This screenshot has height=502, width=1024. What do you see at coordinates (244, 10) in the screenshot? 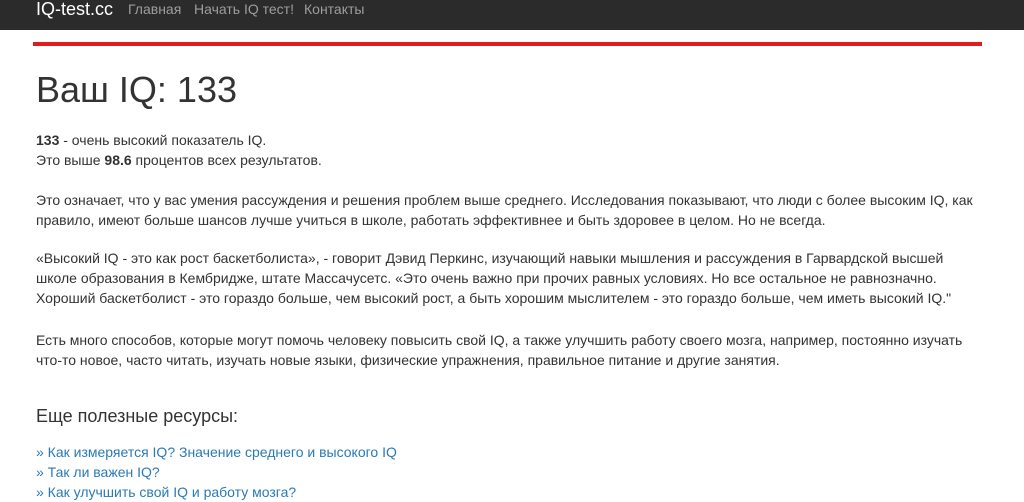
I see `nav-link-start-test: Начать IQ тест!` at bounding box center [244, 10].